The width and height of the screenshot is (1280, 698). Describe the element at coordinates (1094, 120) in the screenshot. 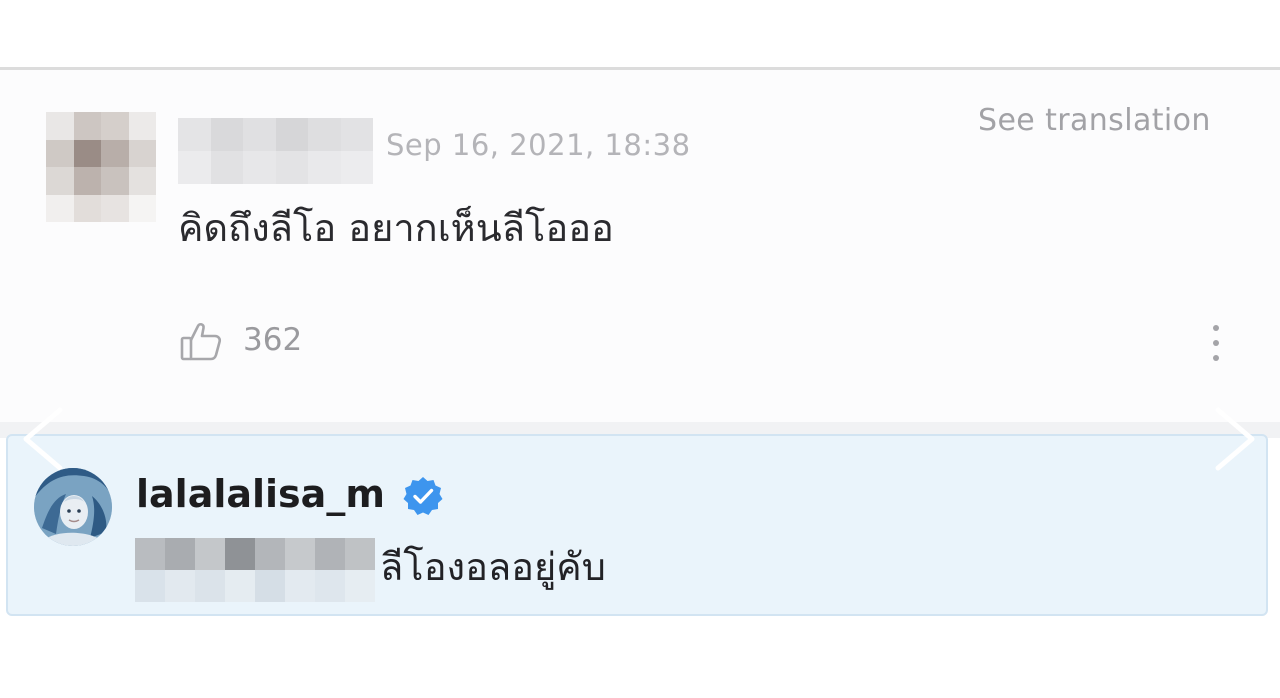

I see `see-translation-link: See translation` at that location.